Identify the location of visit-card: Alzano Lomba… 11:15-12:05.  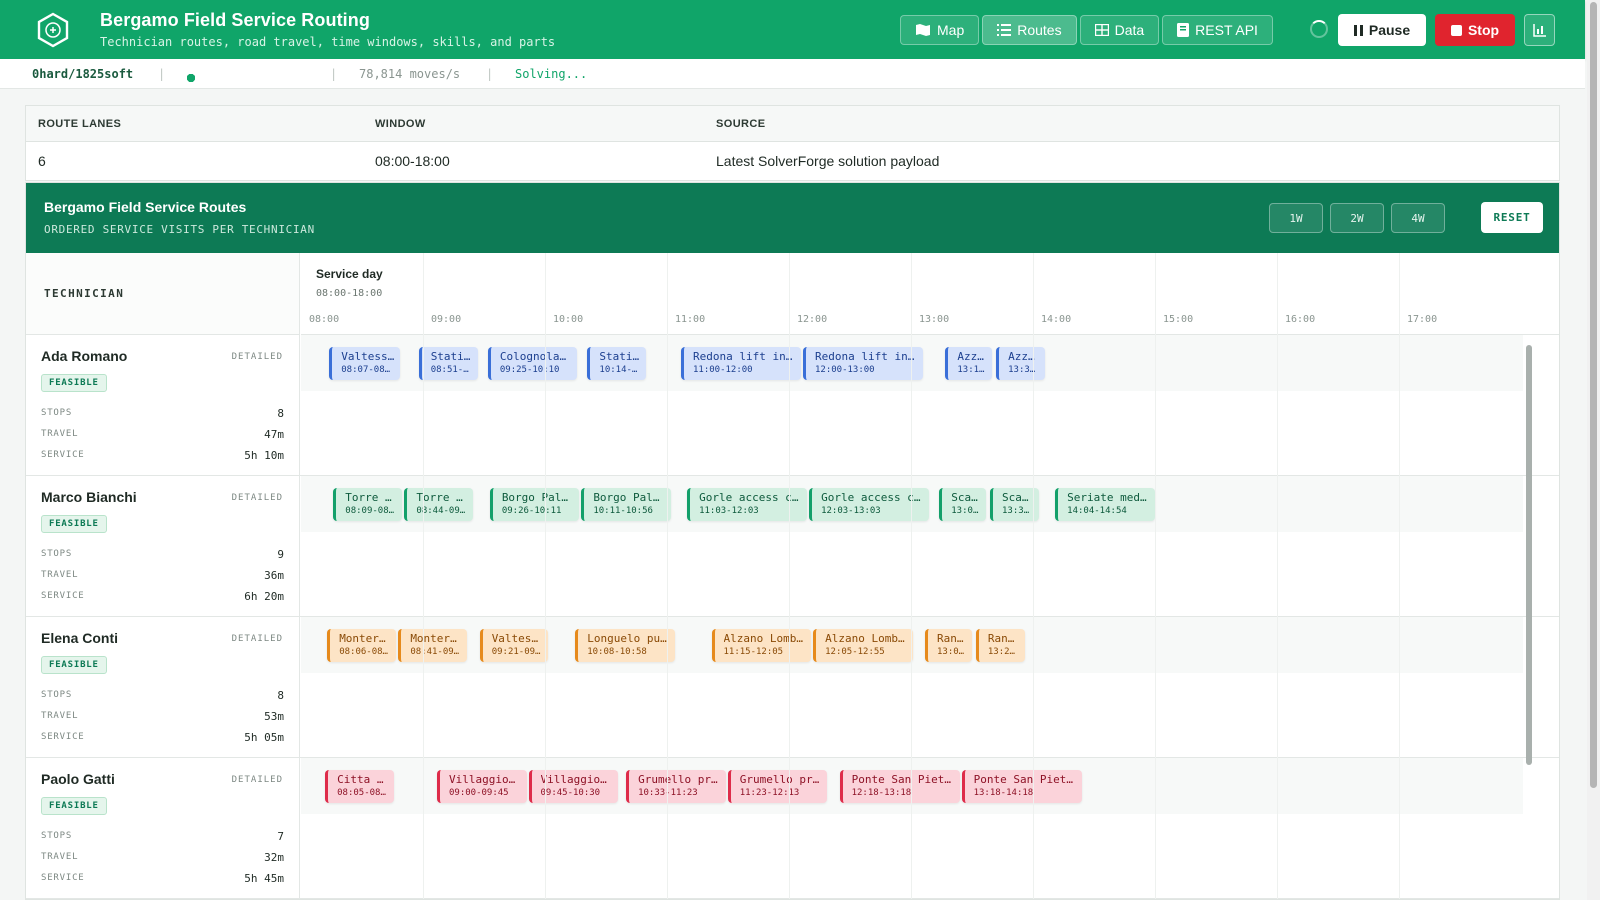
(761, 645).